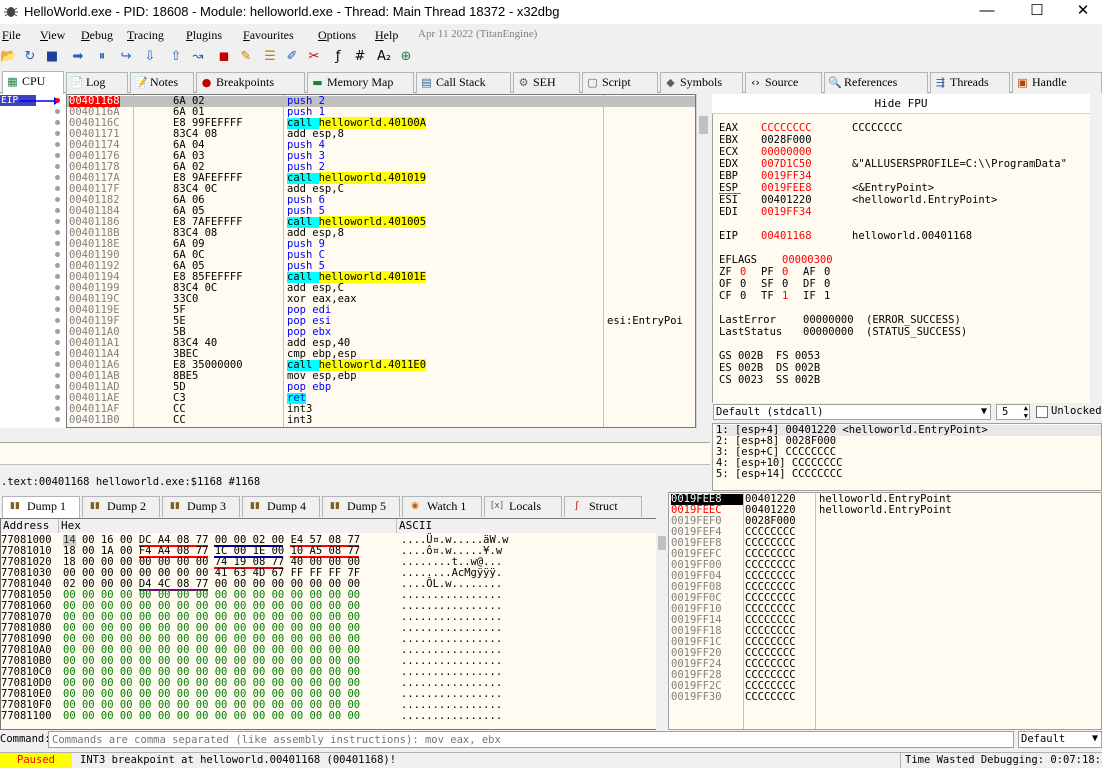 The width and height of the screenshot is (1102, 768). Describe the element at coordinates (381, 101) in the screenshot. I see `disasm-row: 00401168 6A 02 push 2` at that location.